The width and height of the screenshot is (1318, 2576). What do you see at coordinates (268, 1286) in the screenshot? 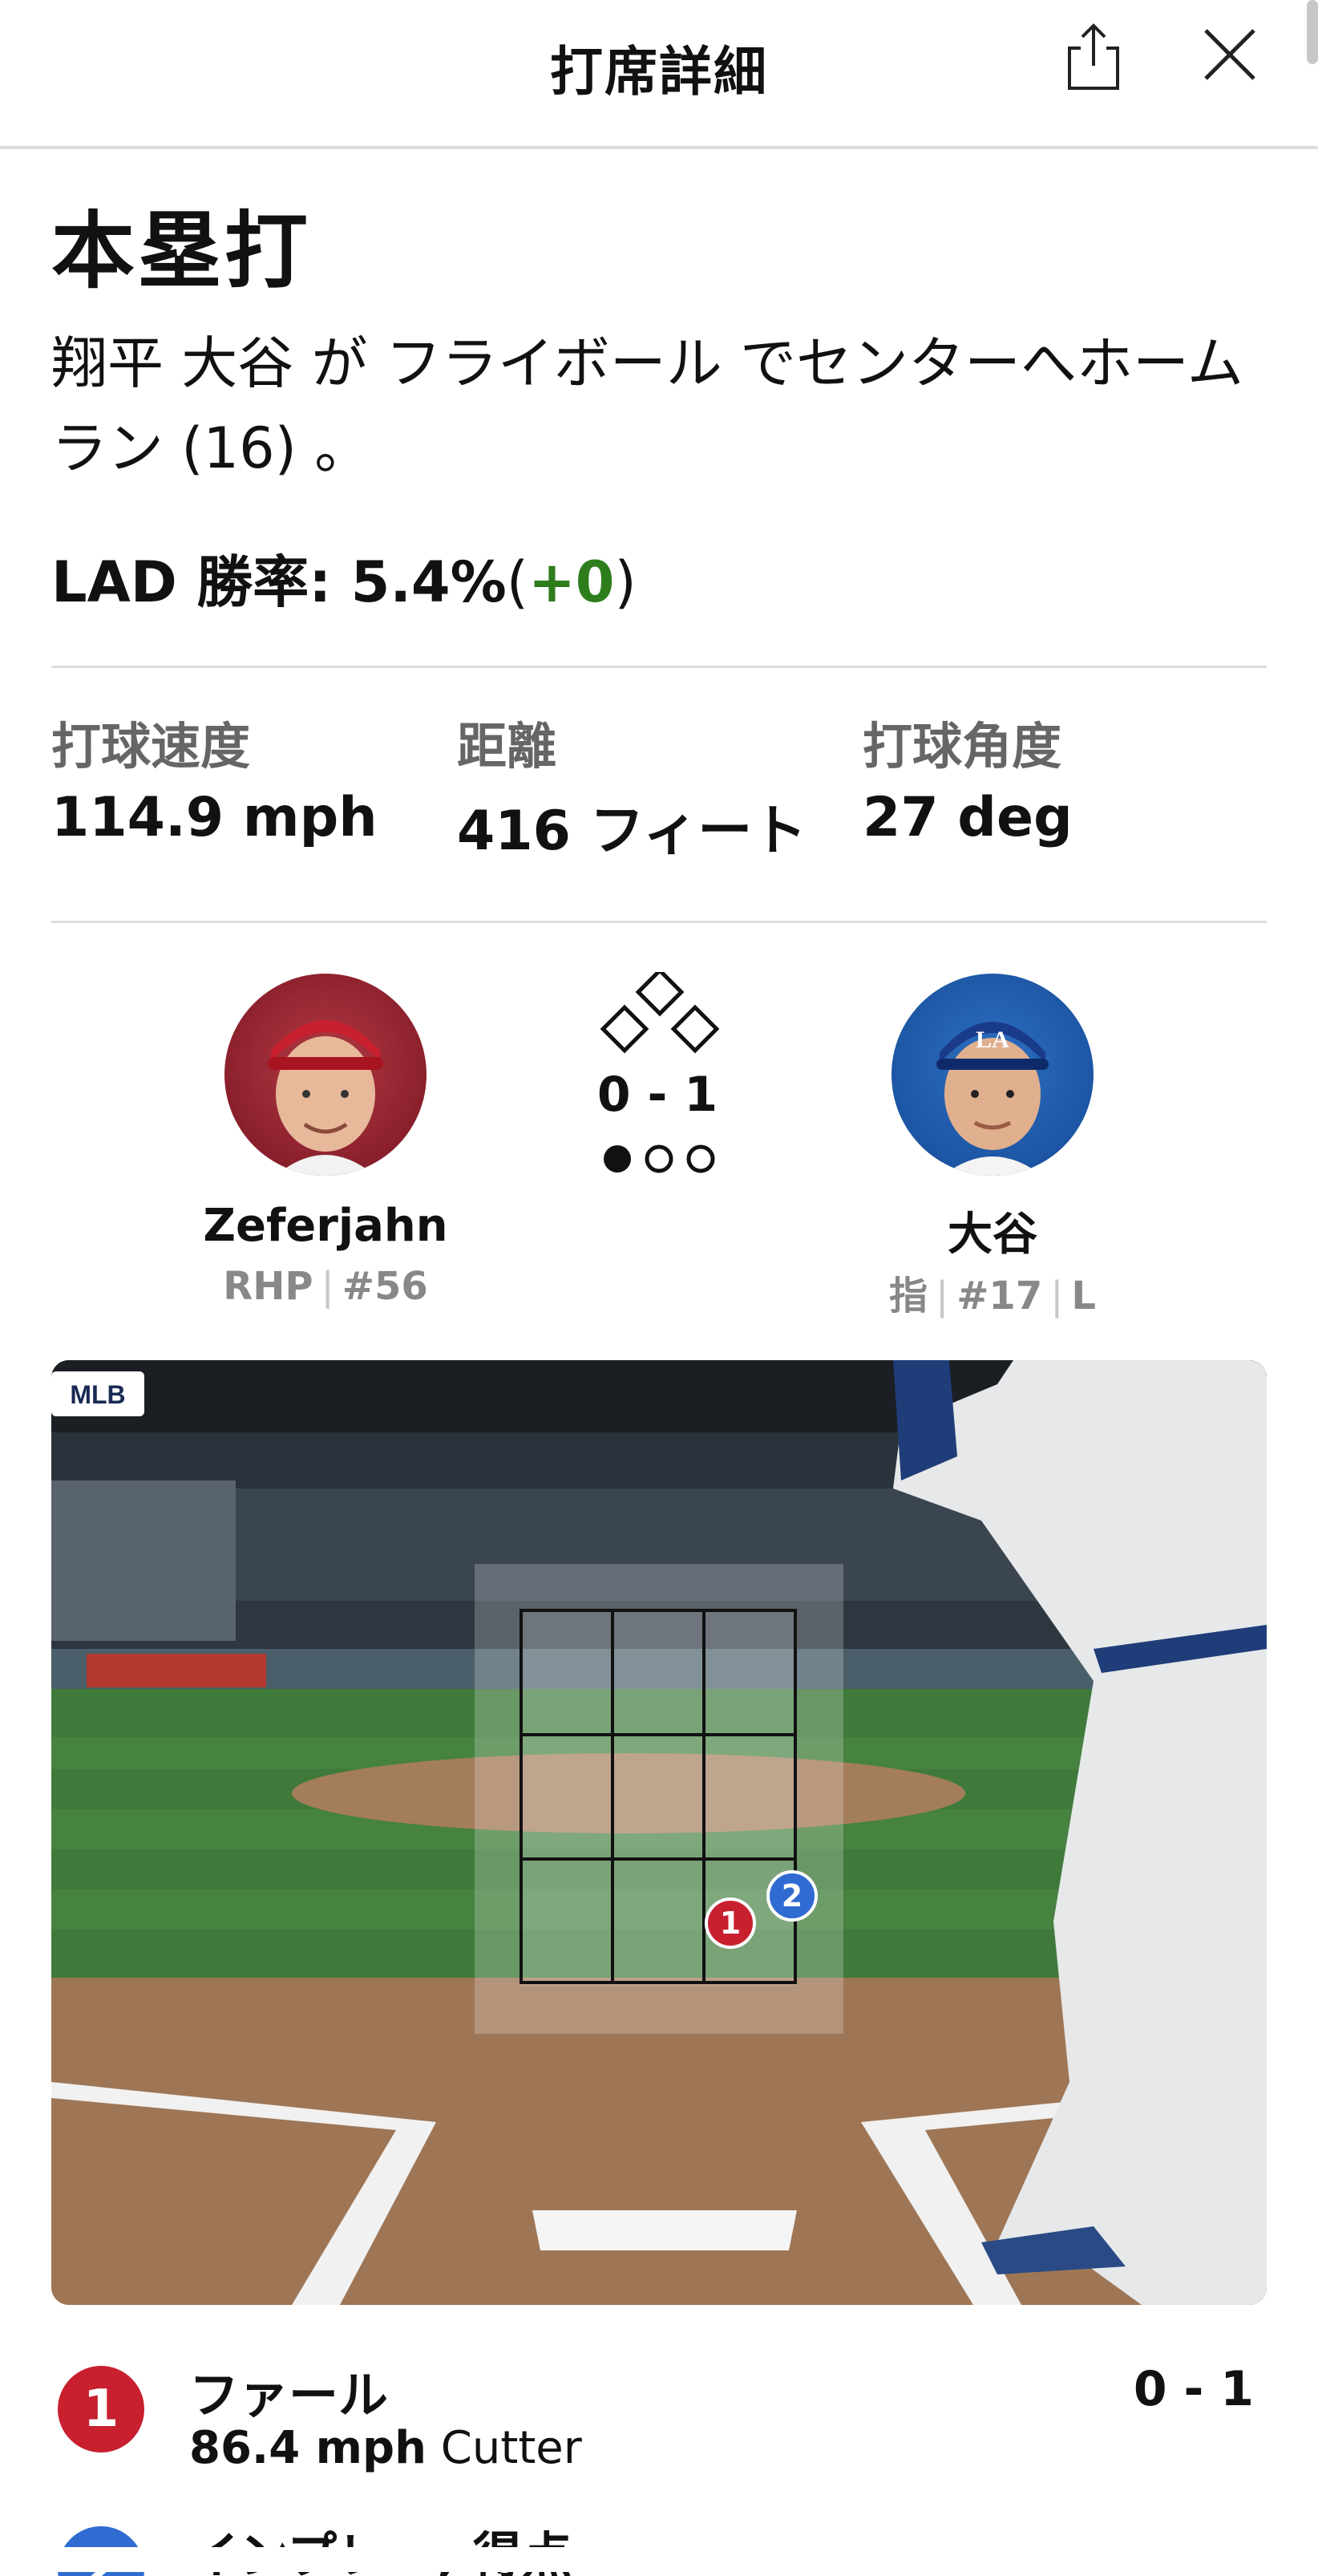
I see `pitcher-hand: RHP` at bounding box center [268, 1286].